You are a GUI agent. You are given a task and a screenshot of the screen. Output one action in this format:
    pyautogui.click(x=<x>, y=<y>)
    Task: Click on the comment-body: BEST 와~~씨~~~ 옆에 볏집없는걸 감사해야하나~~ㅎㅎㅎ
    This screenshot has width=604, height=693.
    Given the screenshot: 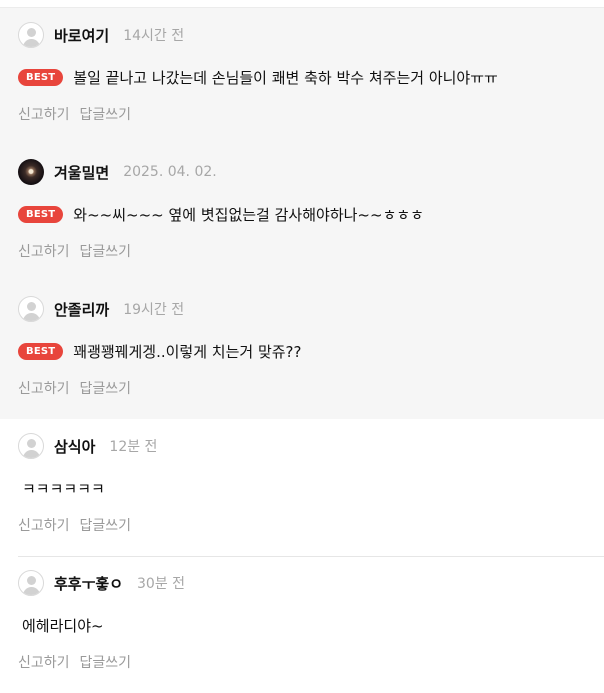 What is the action you would take?
    pyautogui.click(x=221, y=214)
    